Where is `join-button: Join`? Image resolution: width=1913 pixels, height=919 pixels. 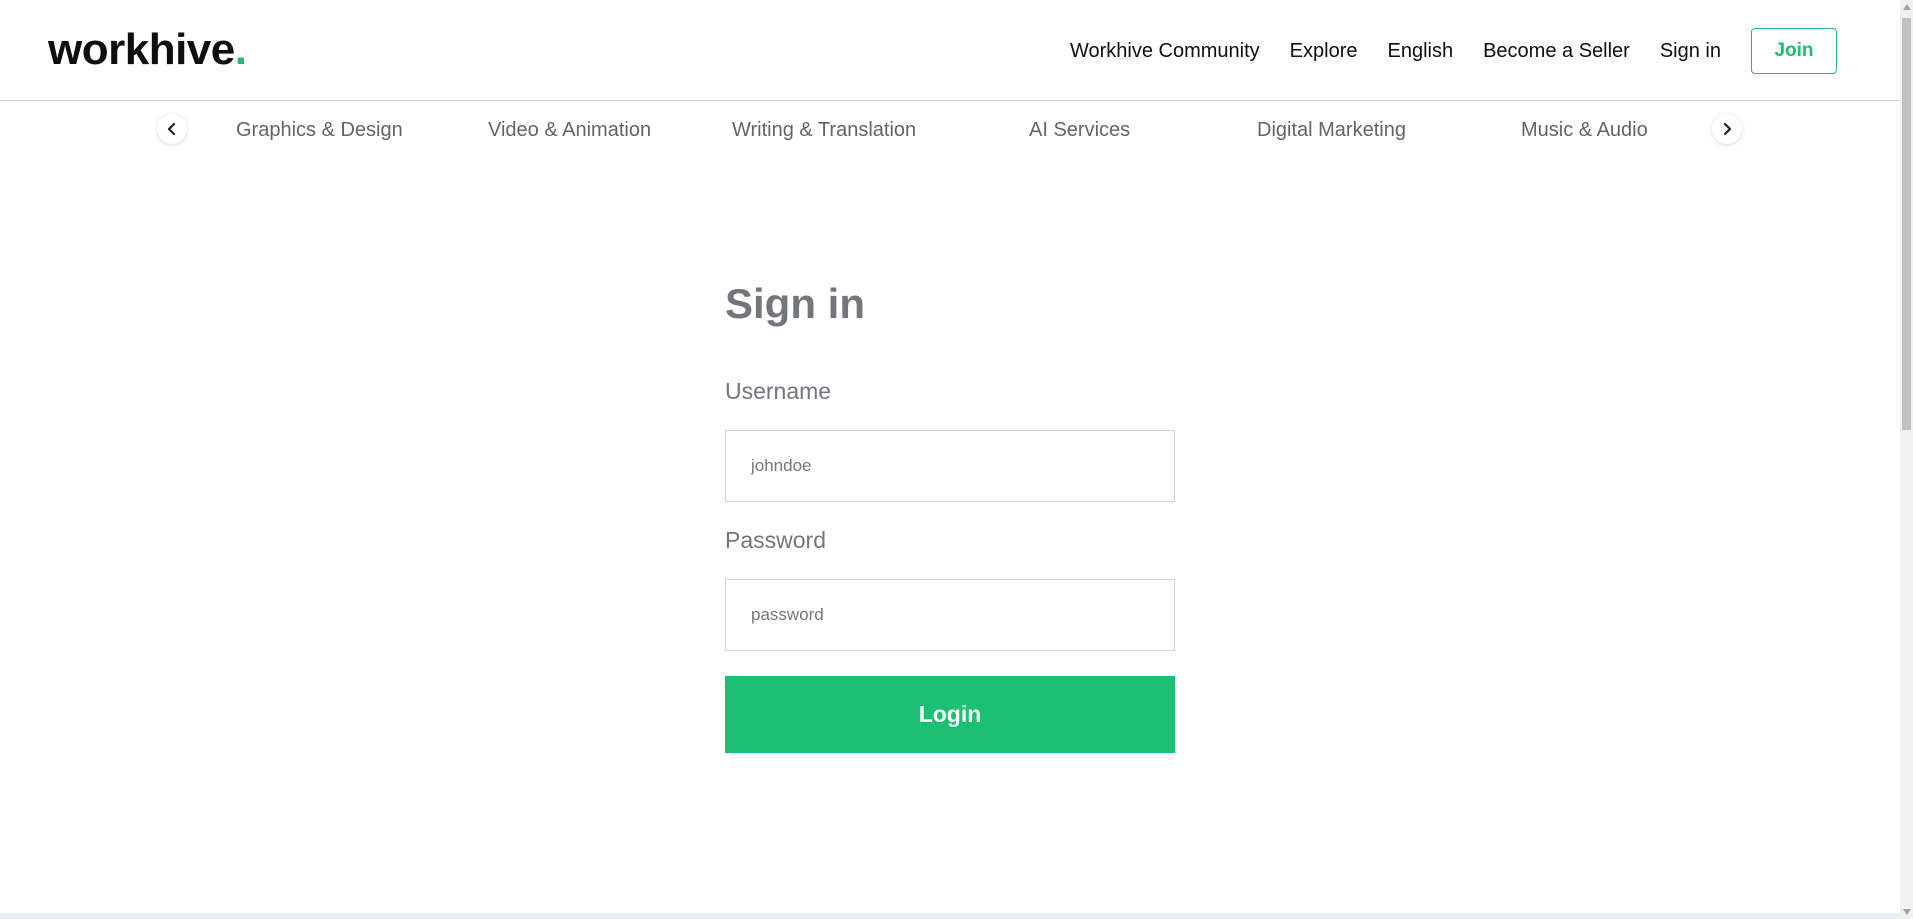 join-button: Join is located at coordinates (1794, 51).